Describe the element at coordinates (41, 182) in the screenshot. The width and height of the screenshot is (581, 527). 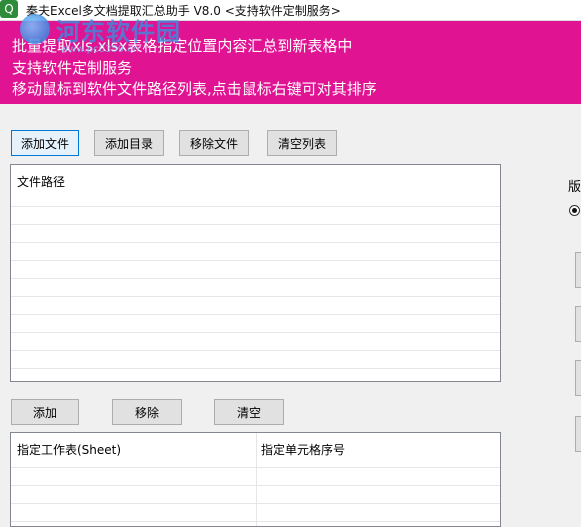
I see `file-path-header: 文件路径` at that location.